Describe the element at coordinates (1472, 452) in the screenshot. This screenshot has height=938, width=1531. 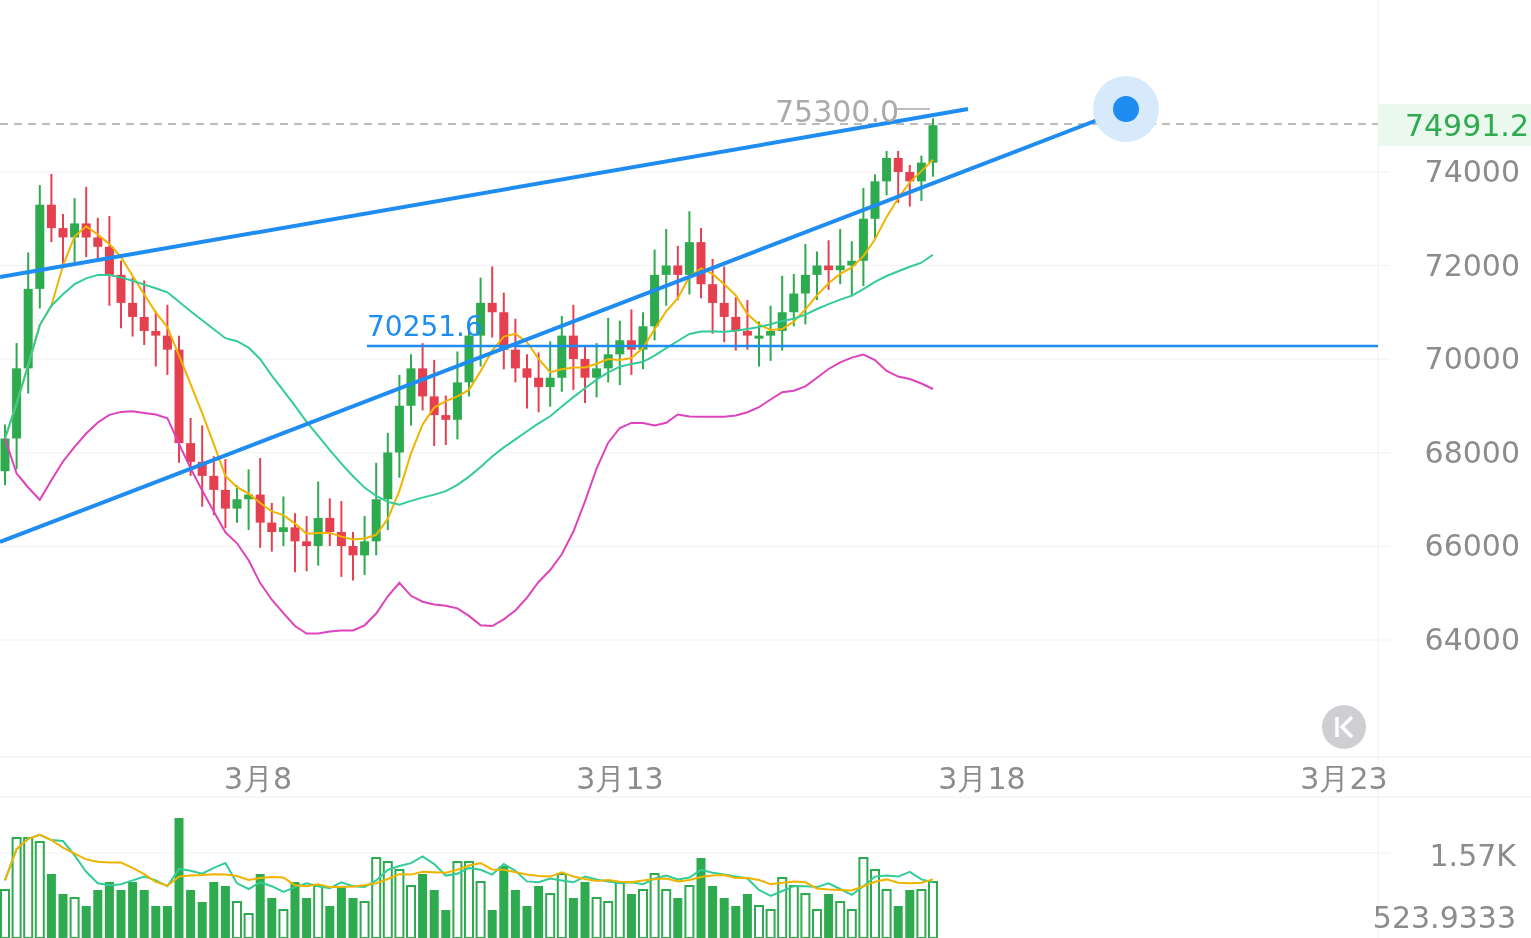
I see `price-axis-label: 68000` at that location.